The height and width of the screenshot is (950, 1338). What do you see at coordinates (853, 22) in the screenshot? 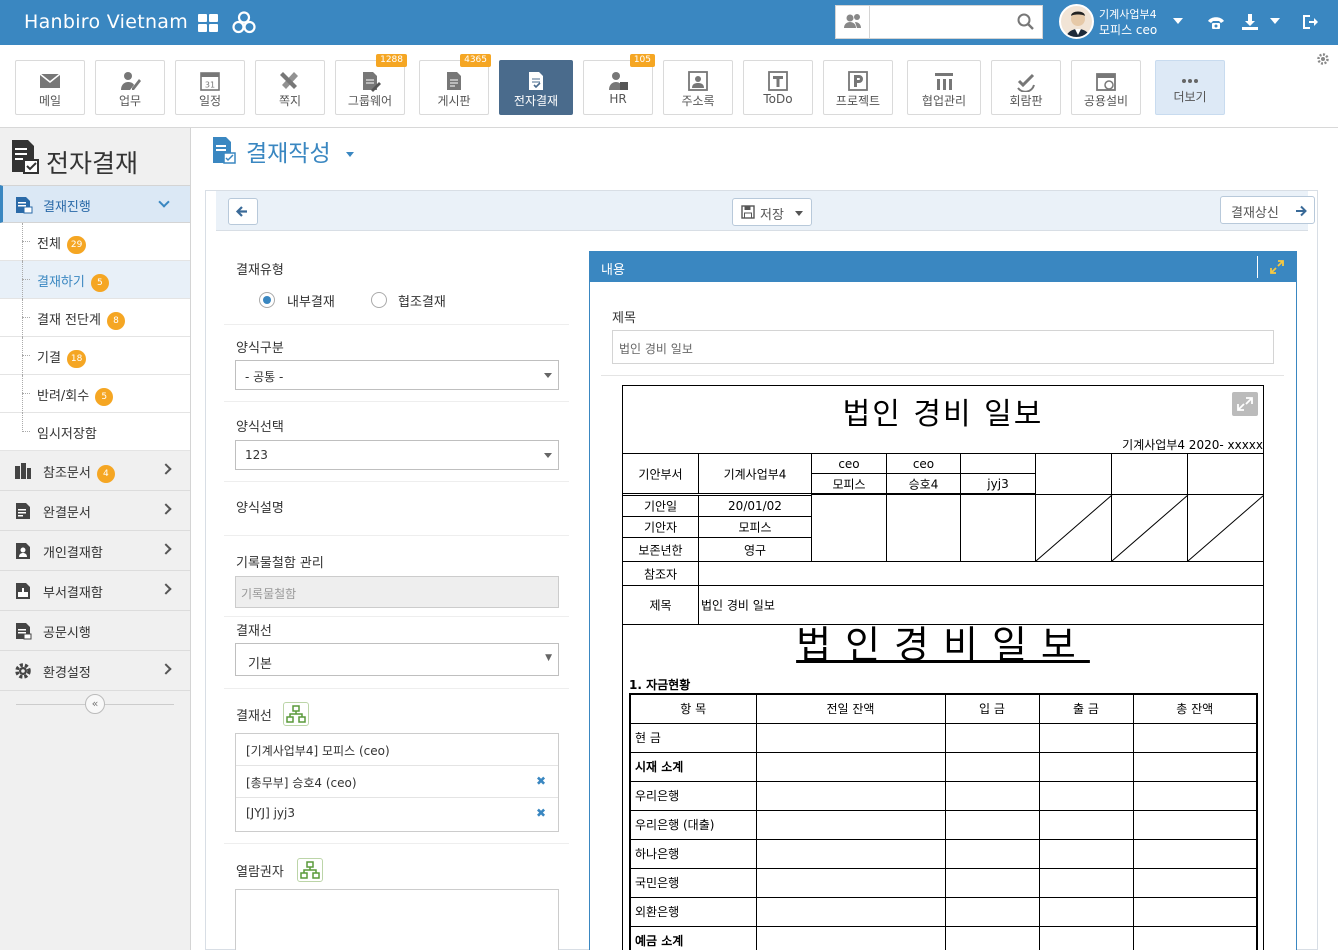
I see `people-search-icon` at bounding box center [853, 22].